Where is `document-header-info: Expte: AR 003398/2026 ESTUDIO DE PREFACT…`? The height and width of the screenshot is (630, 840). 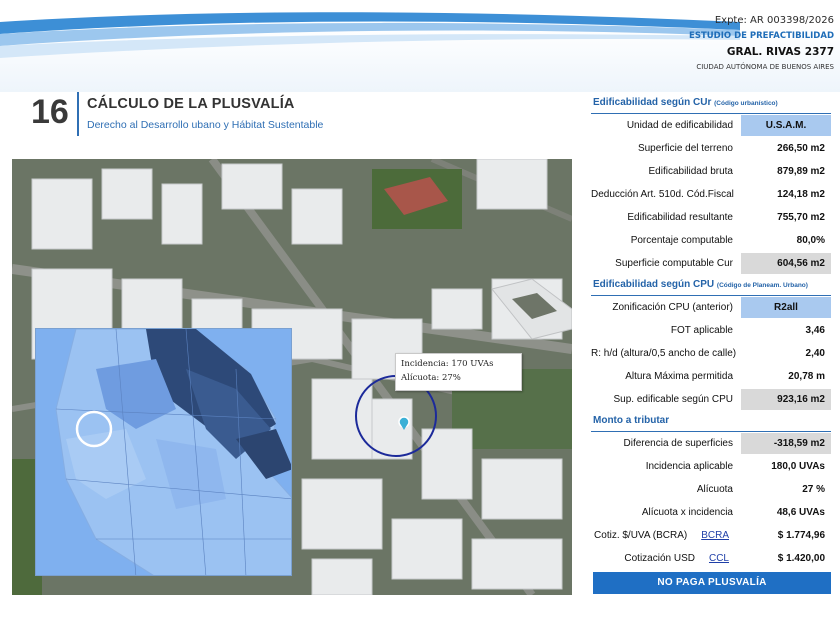
document-header-info: Expte: AR 003398/2026 ESTUDIO DE PREFACT… is located at coordinates (761, 43).